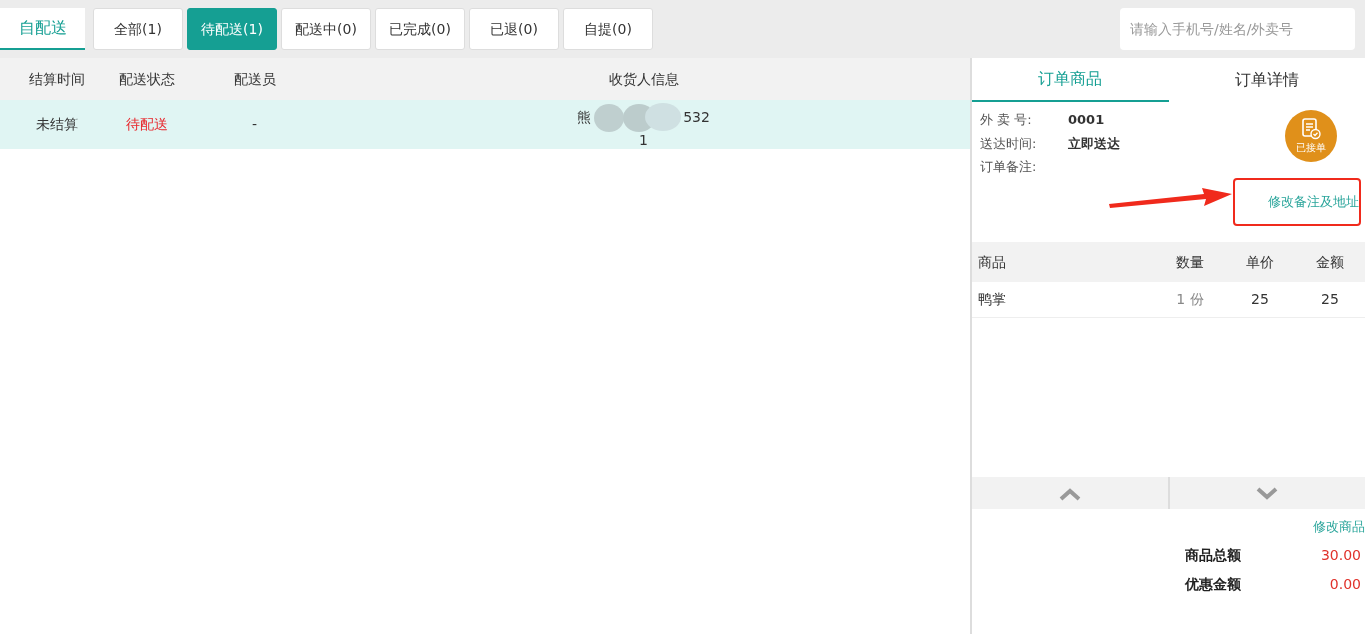  I want to click on column-header: 单价, so click(1260, 261).